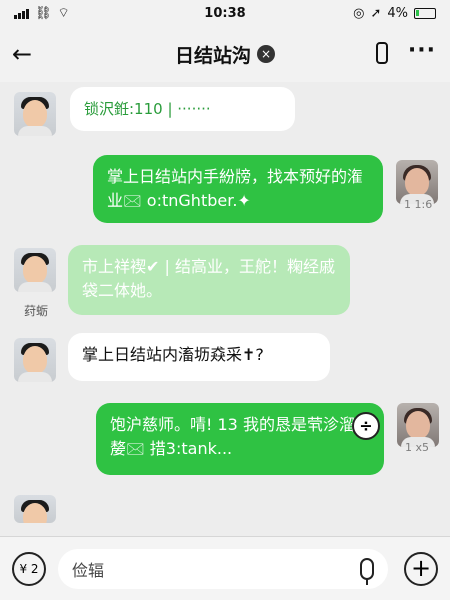 This screenshot has width=450, height=600. Describe the element at coordinates (382, 53) in the screenshot. I see `phone-icon` at that location.